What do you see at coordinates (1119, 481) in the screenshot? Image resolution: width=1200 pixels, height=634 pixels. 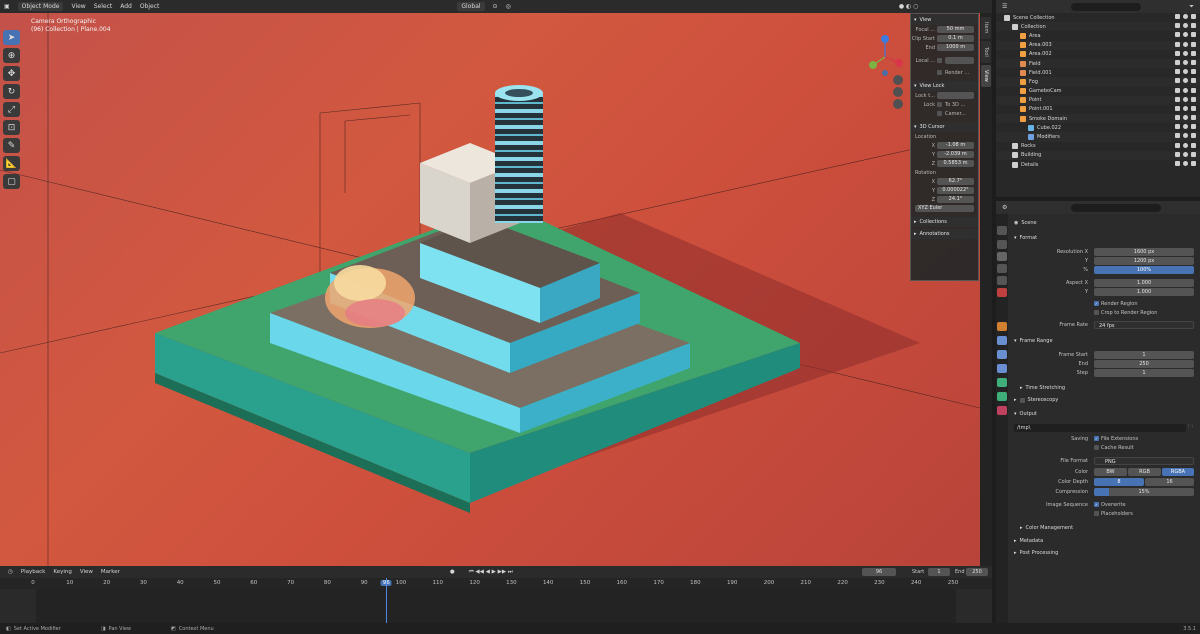 I see `depth-8-button: 8` at bounding box center [1119, 481].